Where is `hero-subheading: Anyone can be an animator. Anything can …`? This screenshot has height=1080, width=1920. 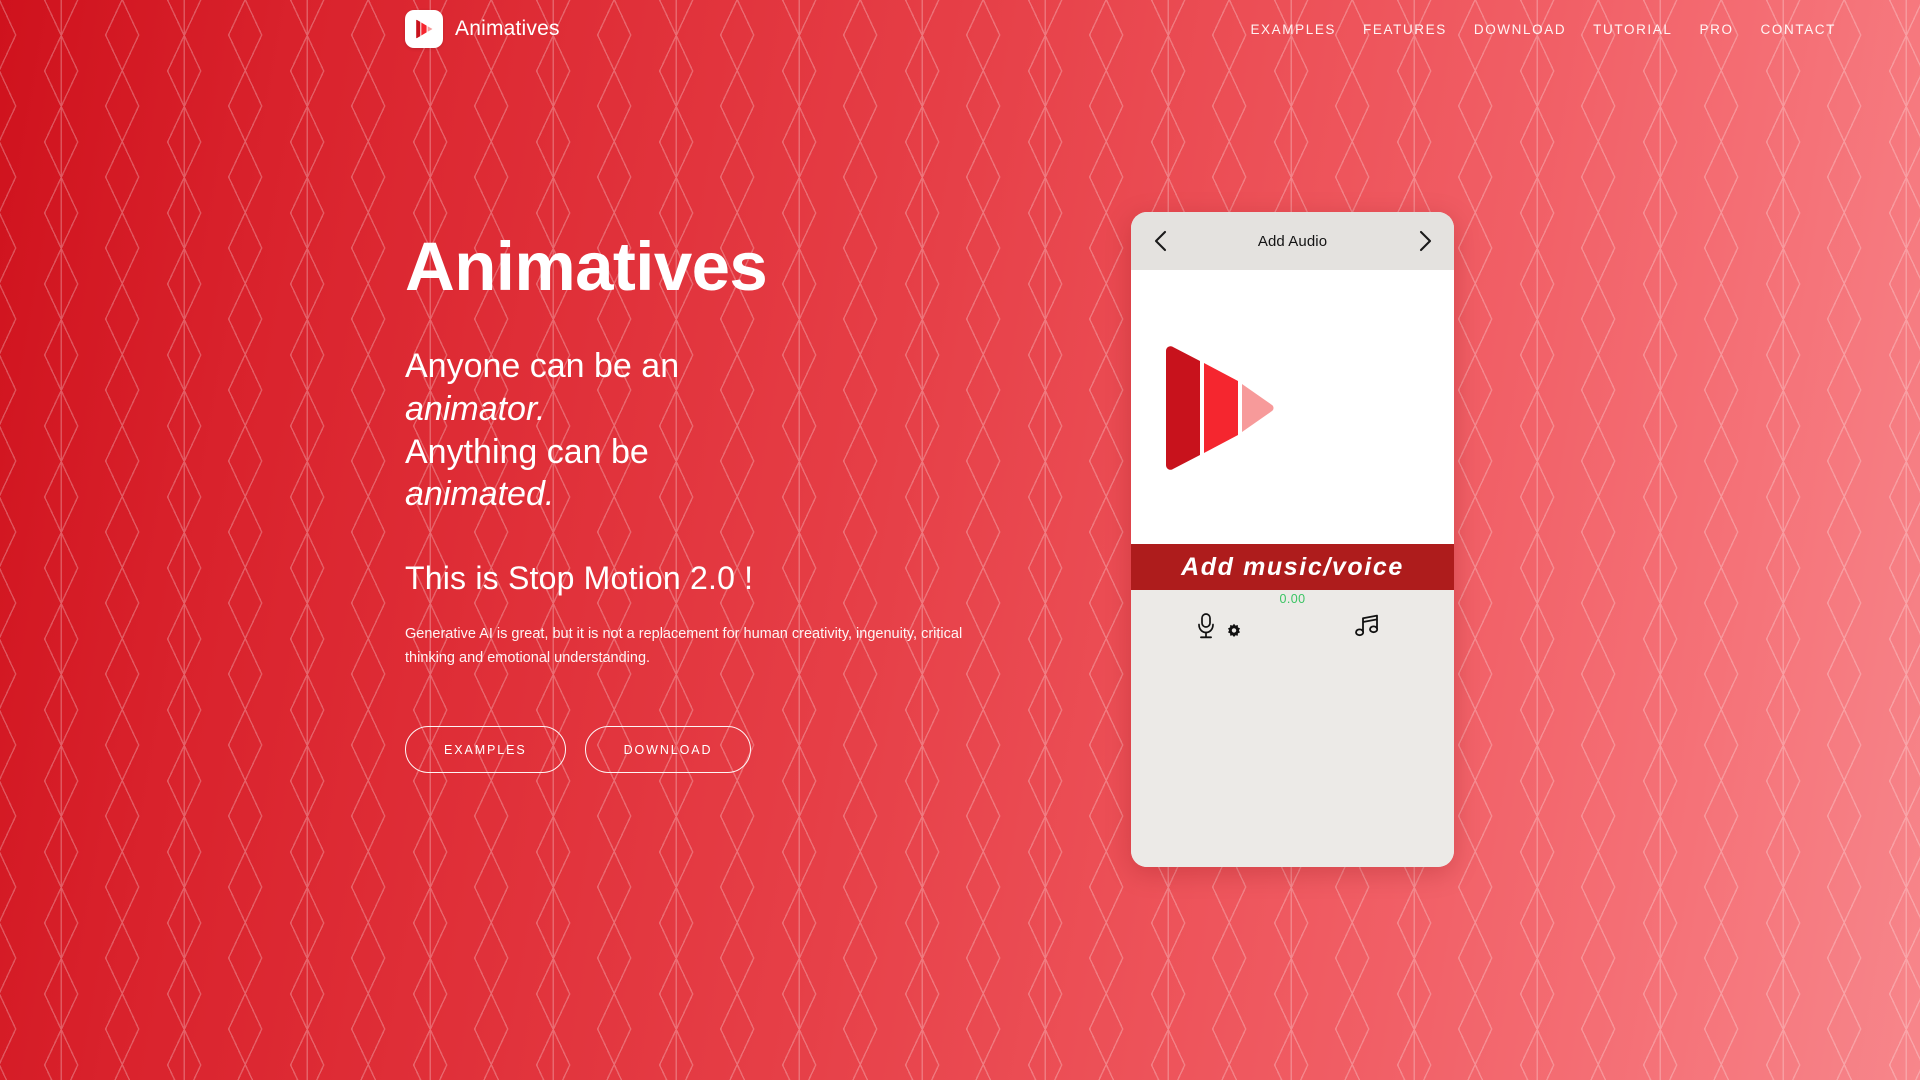 hero-subheading: Anyone can be an animator. Anything can … is located at coordinates (745, 430).